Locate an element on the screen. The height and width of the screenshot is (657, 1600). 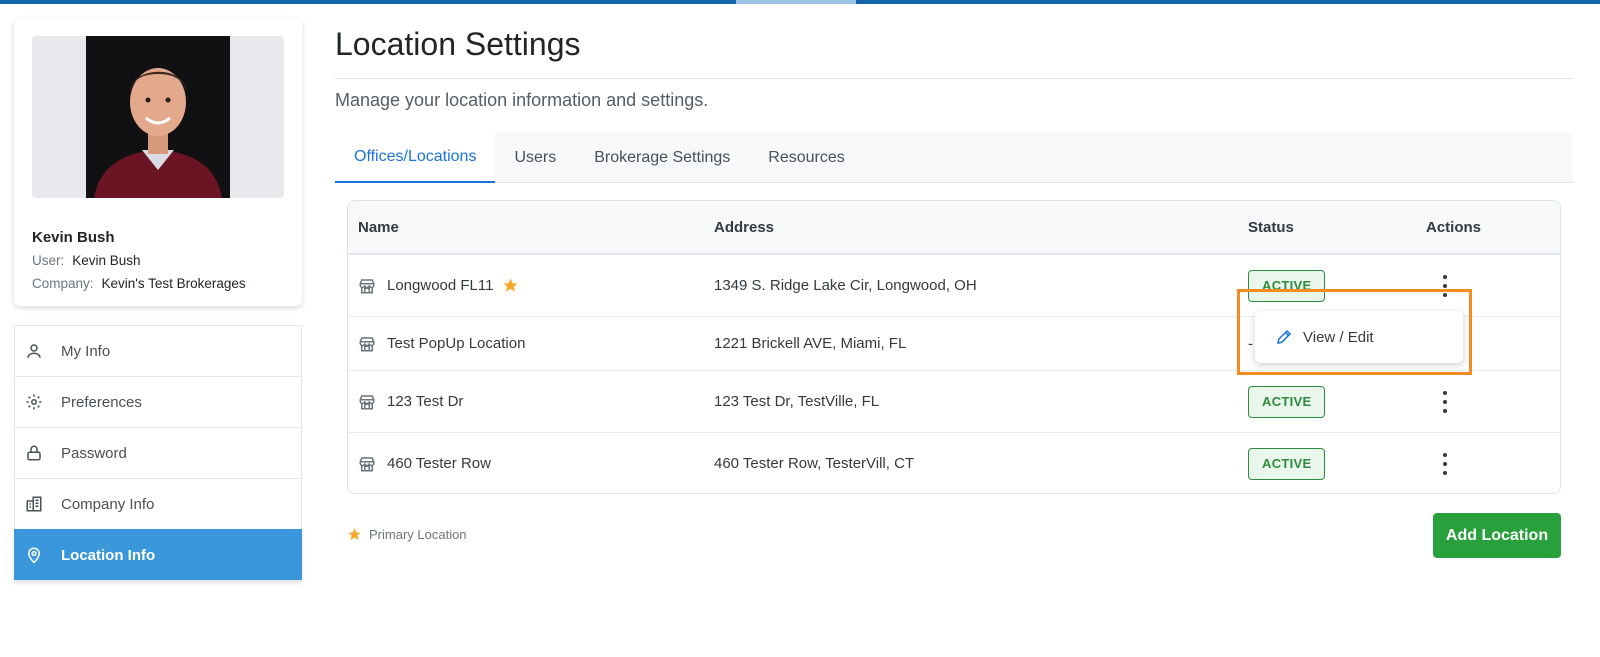
profile-company-label: Company: is located at coordinates (63, 283).